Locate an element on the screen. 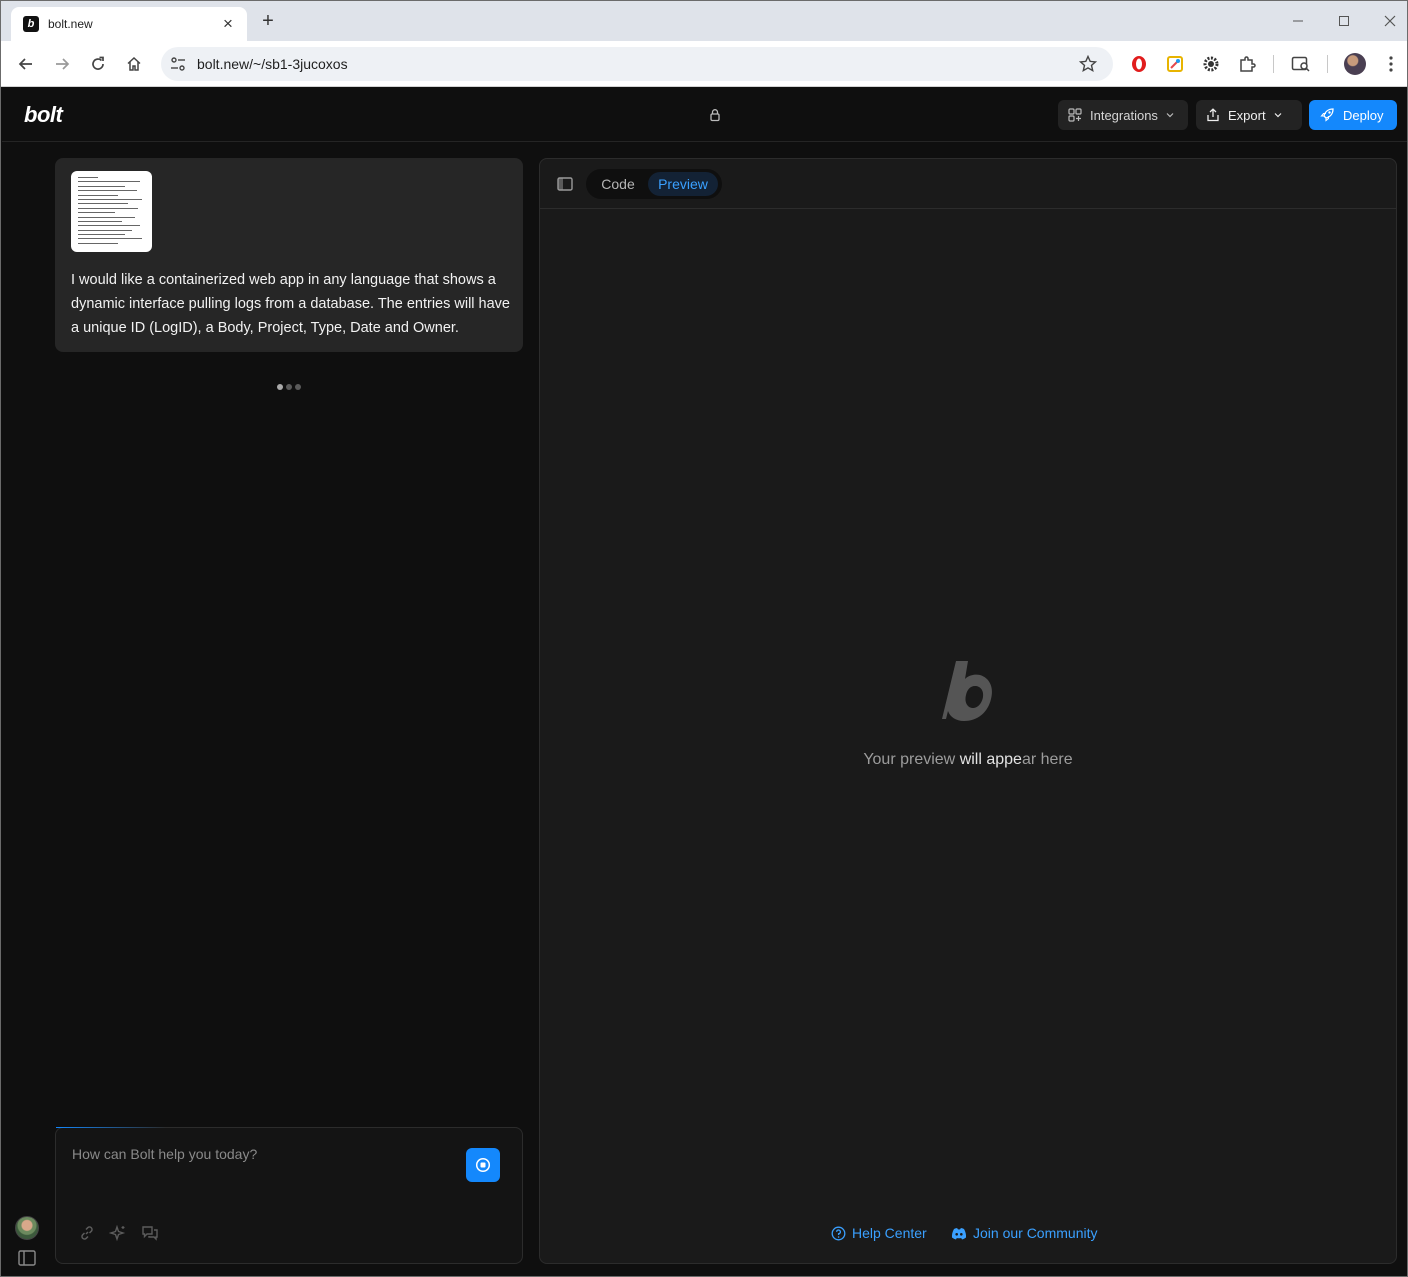 This screenshot has height=1277, width=1408. stop-generation-button is located at coordinates (483, 1165).